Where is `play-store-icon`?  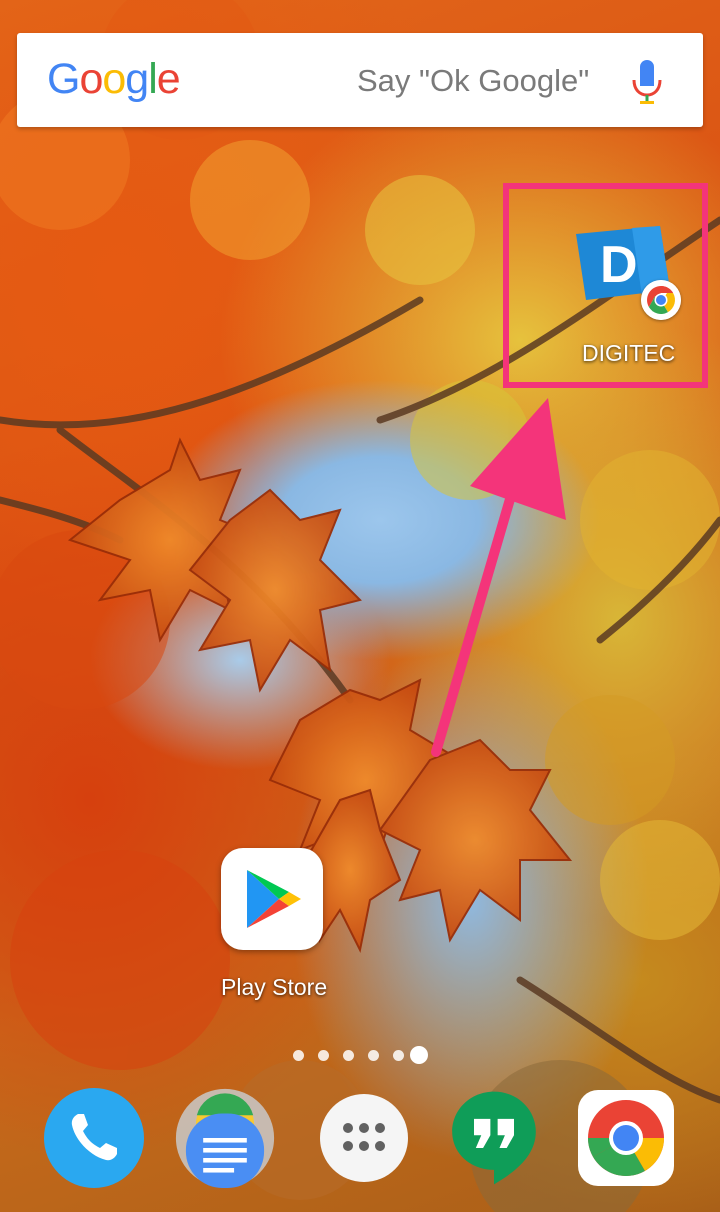 play-store-icon is located at coordinates (274, 899).